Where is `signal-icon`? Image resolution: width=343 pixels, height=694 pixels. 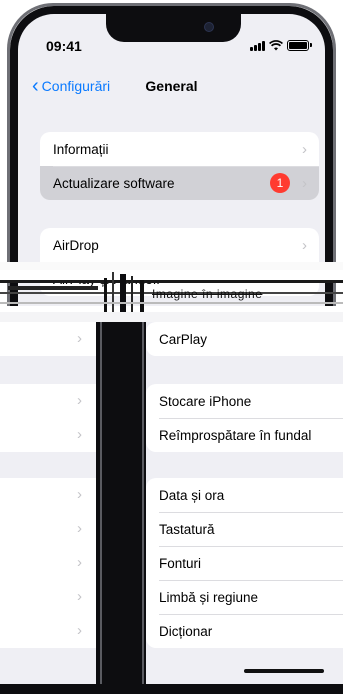 signal-icon is located at coordinates (257, 45).